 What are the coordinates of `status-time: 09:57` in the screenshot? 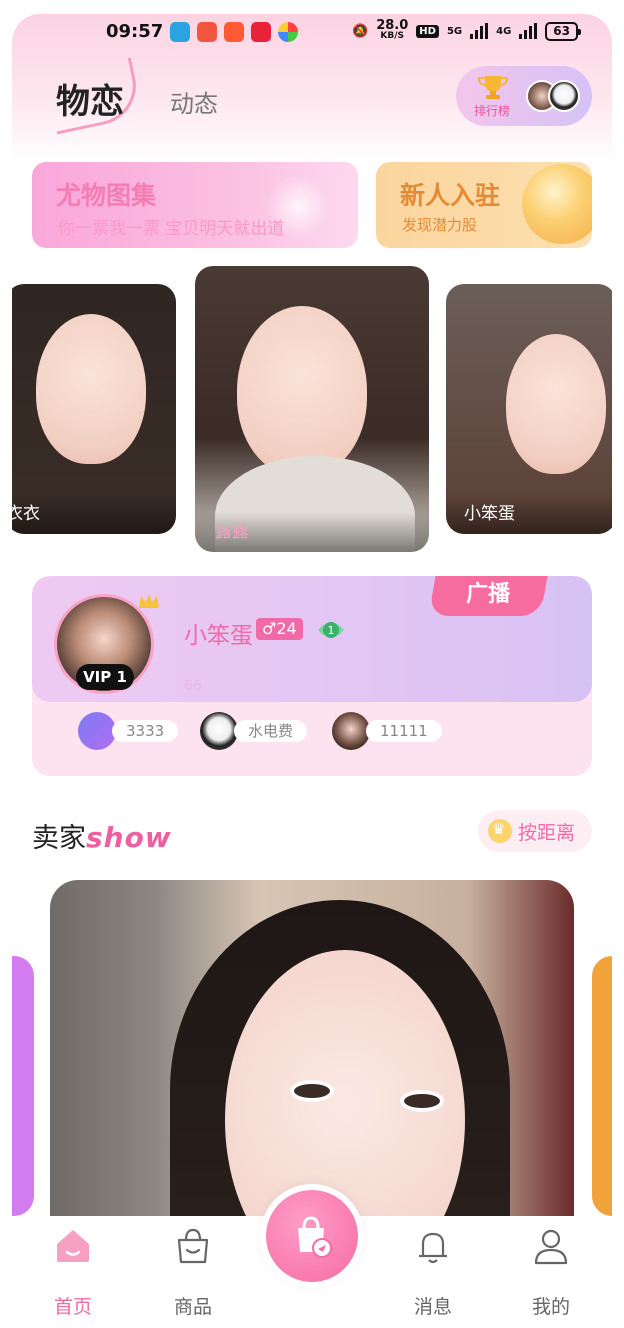 It's located at (135, 31).